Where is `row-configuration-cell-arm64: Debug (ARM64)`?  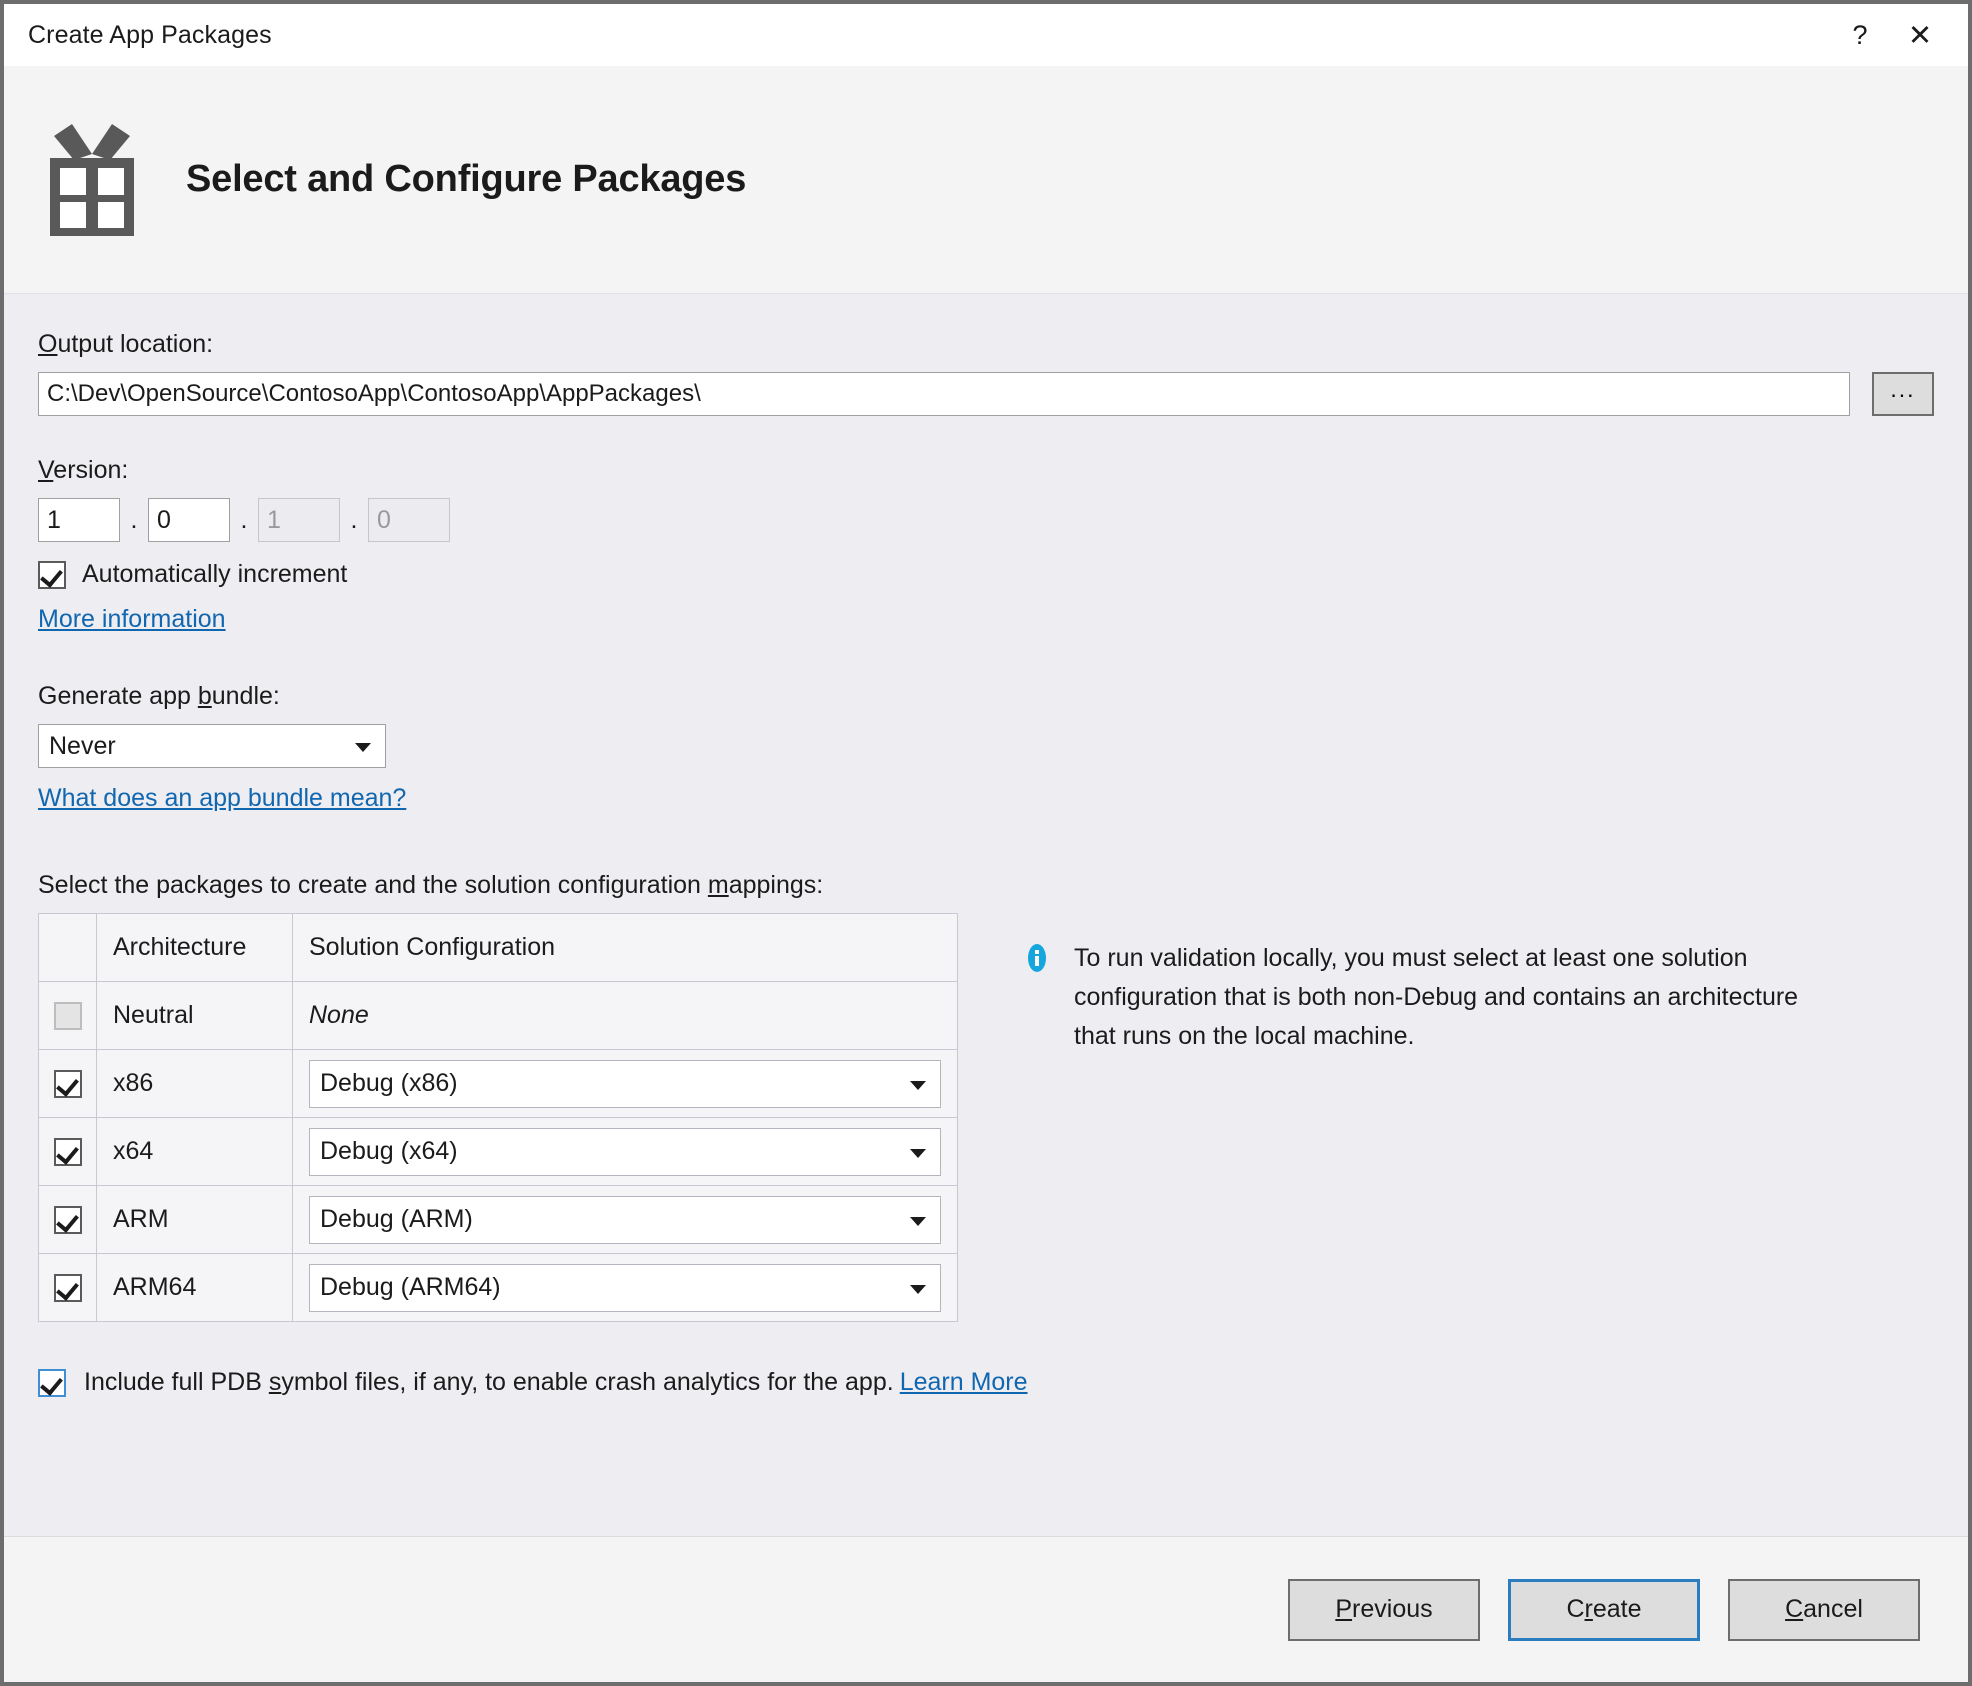
row-configuration-cell-arm64: Debug (ARM64) is located at coordinates (625, 1287).